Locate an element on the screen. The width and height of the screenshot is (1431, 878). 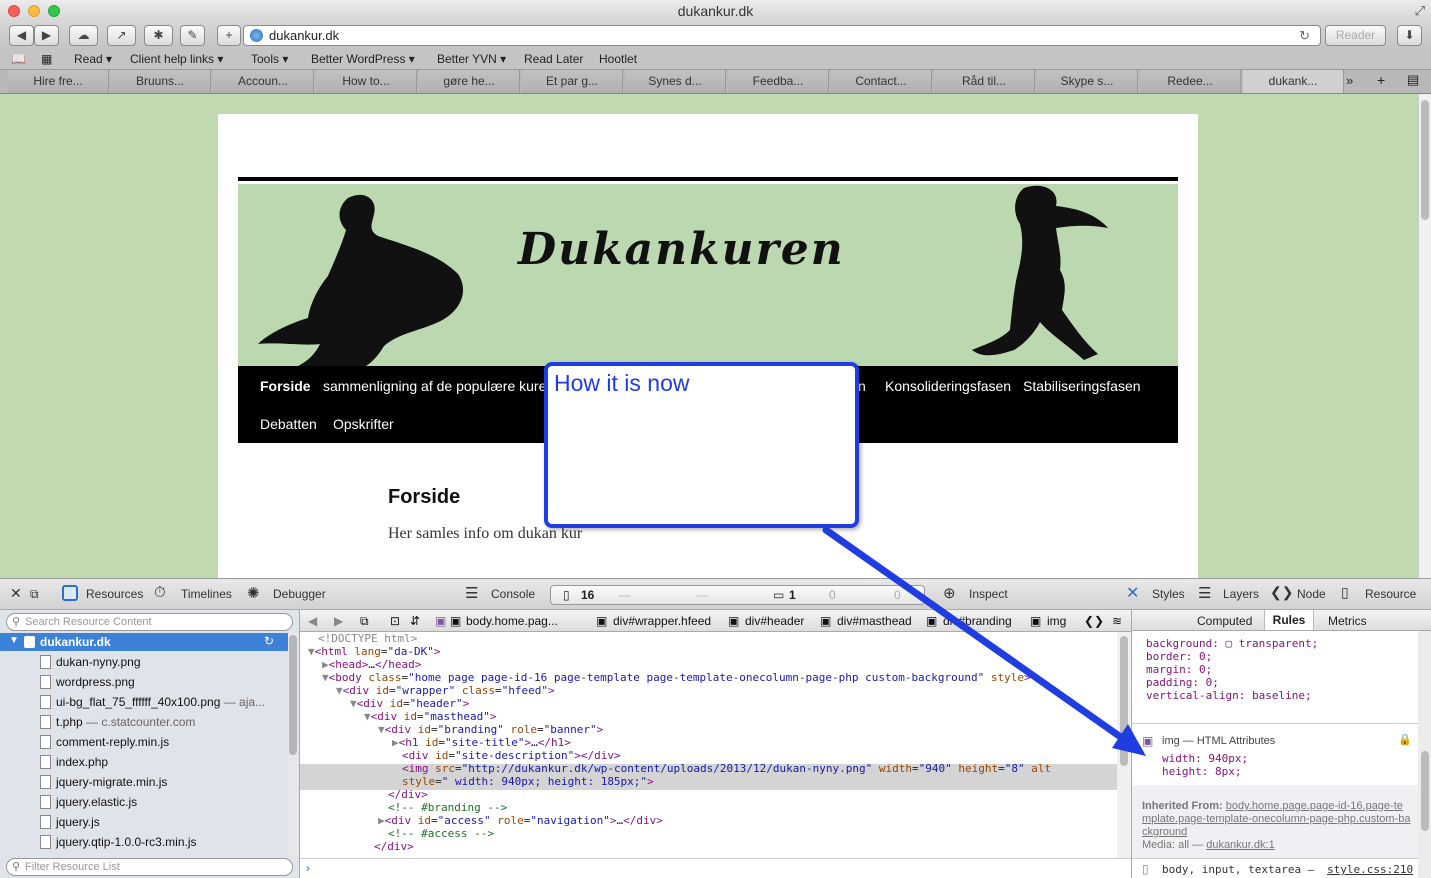
tab-resources: Resources is located at coordinates (114, 594).